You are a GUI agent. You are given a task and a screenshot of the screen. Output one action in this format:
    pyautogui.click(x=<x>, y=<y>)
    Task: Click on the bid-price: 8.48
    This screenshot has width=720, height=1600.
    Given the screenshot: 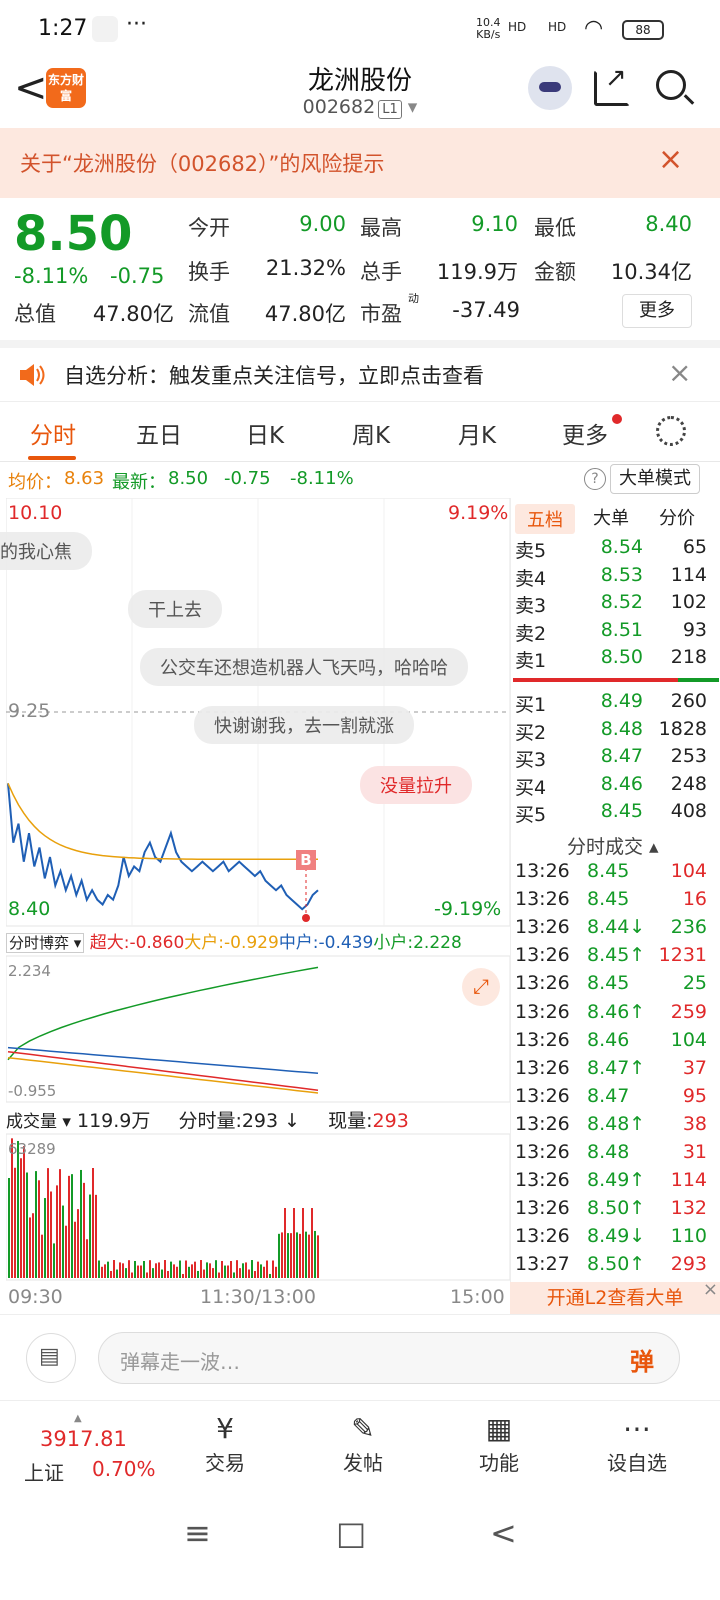 What is the action you would take?
    pyautogui.click(x=621, y=728)
    